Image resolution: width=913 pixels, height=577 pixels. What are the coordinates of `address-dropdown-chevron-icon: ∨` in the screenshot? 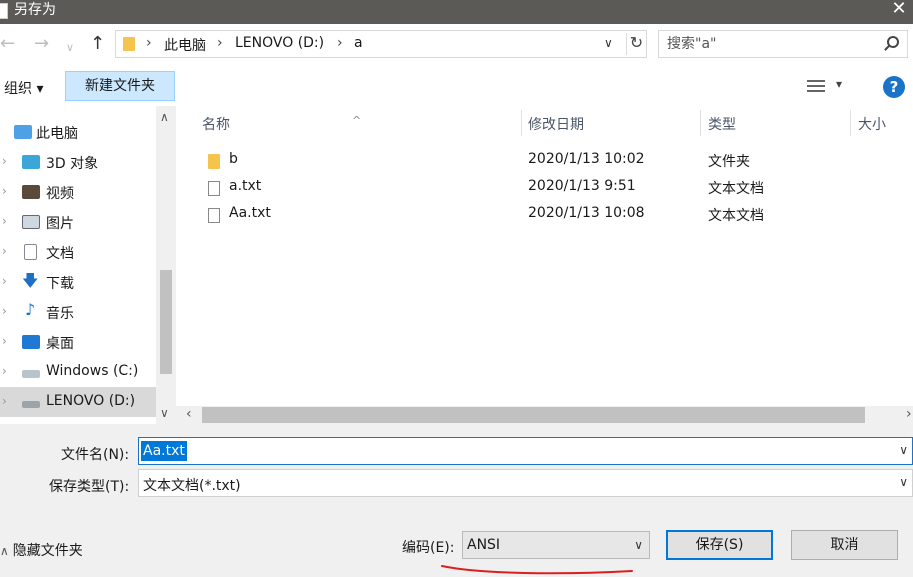 It's located at (608, 43).